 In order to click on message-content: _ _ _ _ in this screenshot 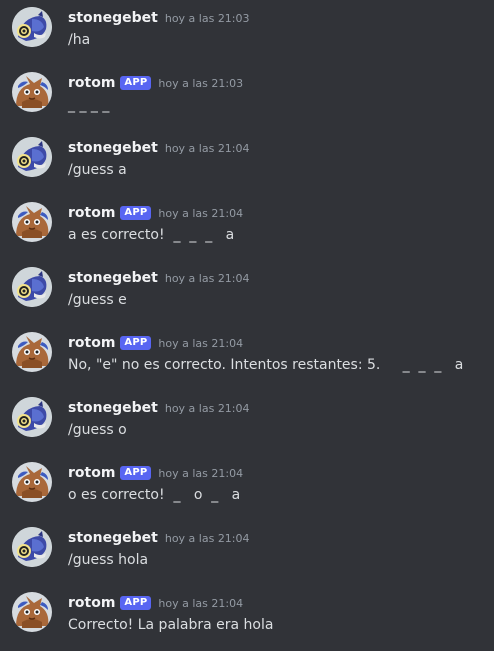, I will do `click(89, 105)`.